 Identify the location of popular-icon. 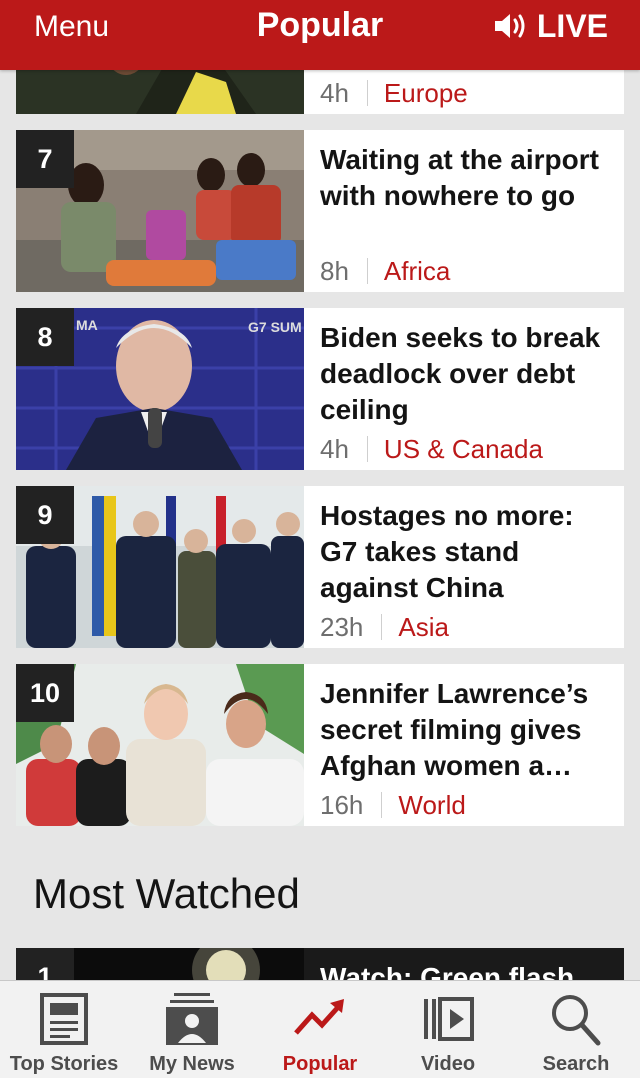
(319, 1017).